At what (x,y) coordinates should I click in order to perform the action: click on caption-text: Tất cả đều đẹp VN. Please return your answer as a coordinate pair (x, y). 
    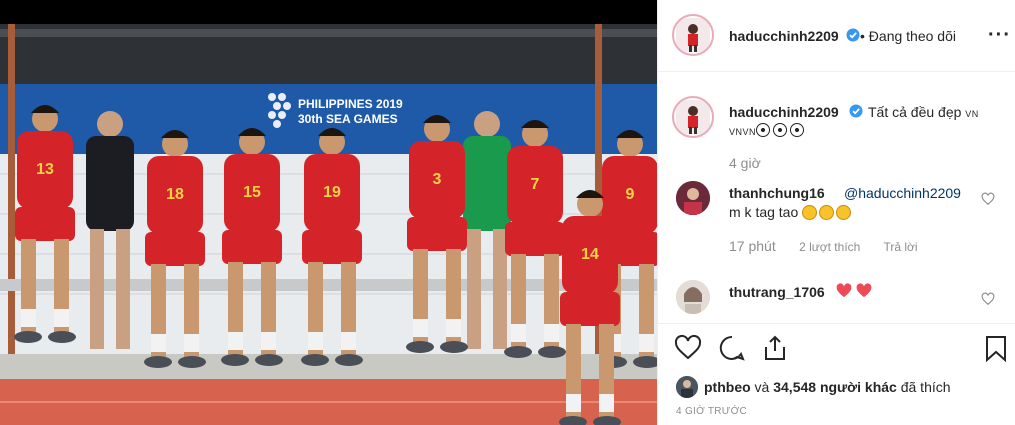
    Looking at the image, I should click on (923, 112).